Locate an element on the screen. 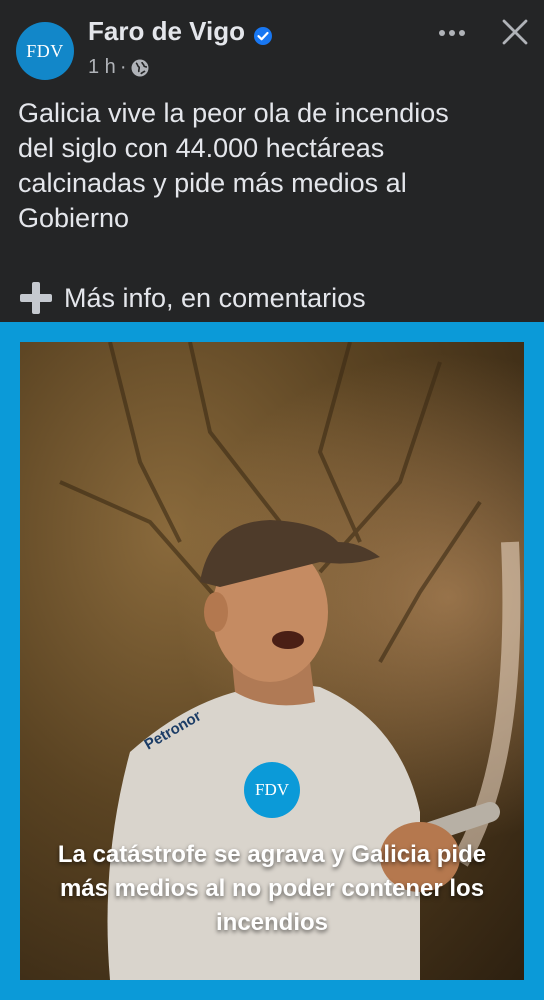 The width and height of the screenshot is (544, 1000). more-options-button is located at coordinates (452, 33).